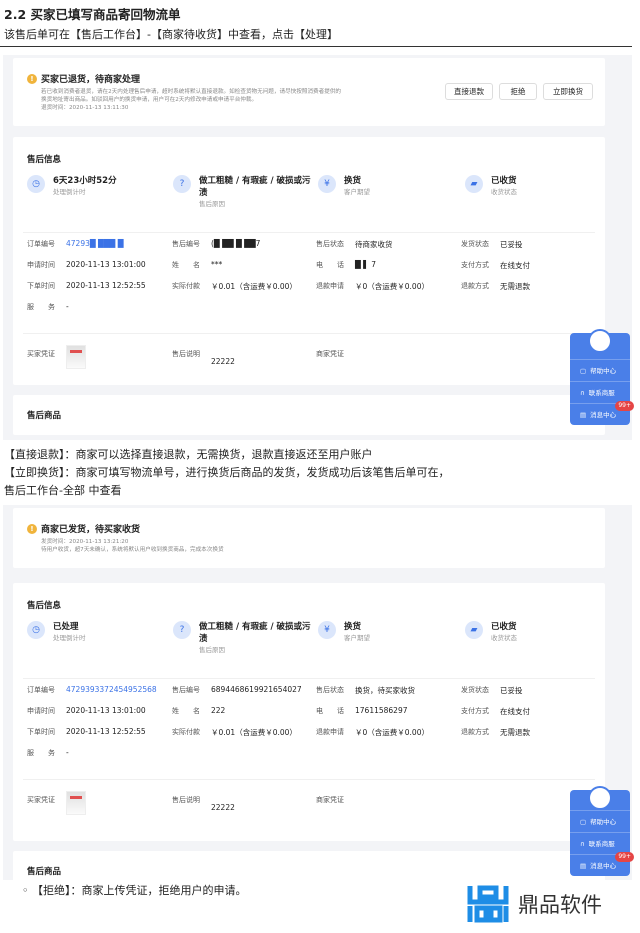 The height and width of the screenshot is (933, 640). What do you see at coordinates (41, 244) in the screenshot?
I see `field-label: 订单编号` at bounding box center [41, 244].